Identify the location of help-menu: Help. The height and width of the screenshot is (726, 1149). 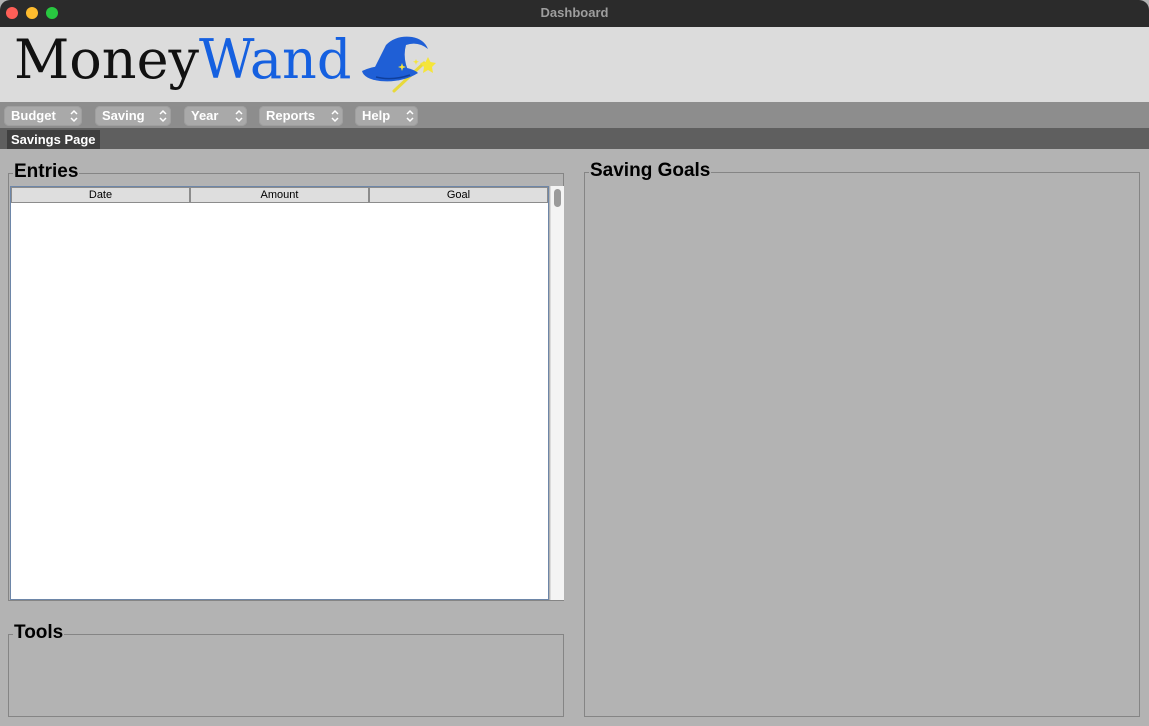
(386, 116).